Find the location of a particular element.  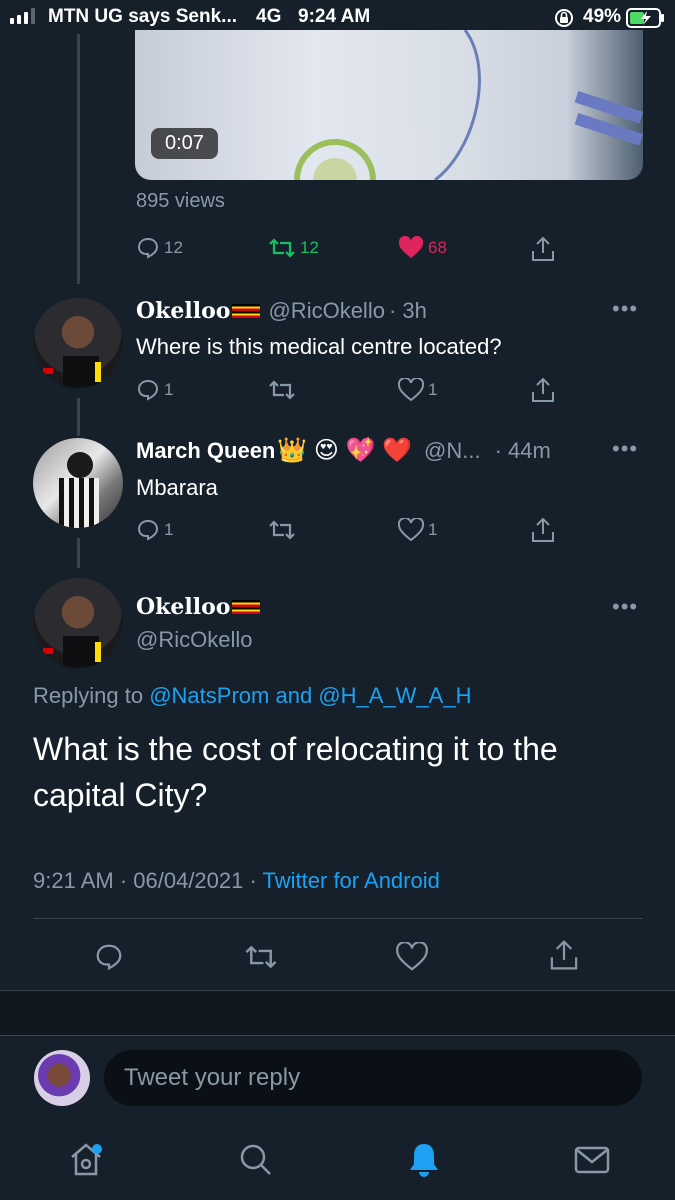

battery-percent: 49% is located at coordinates (602, 16).